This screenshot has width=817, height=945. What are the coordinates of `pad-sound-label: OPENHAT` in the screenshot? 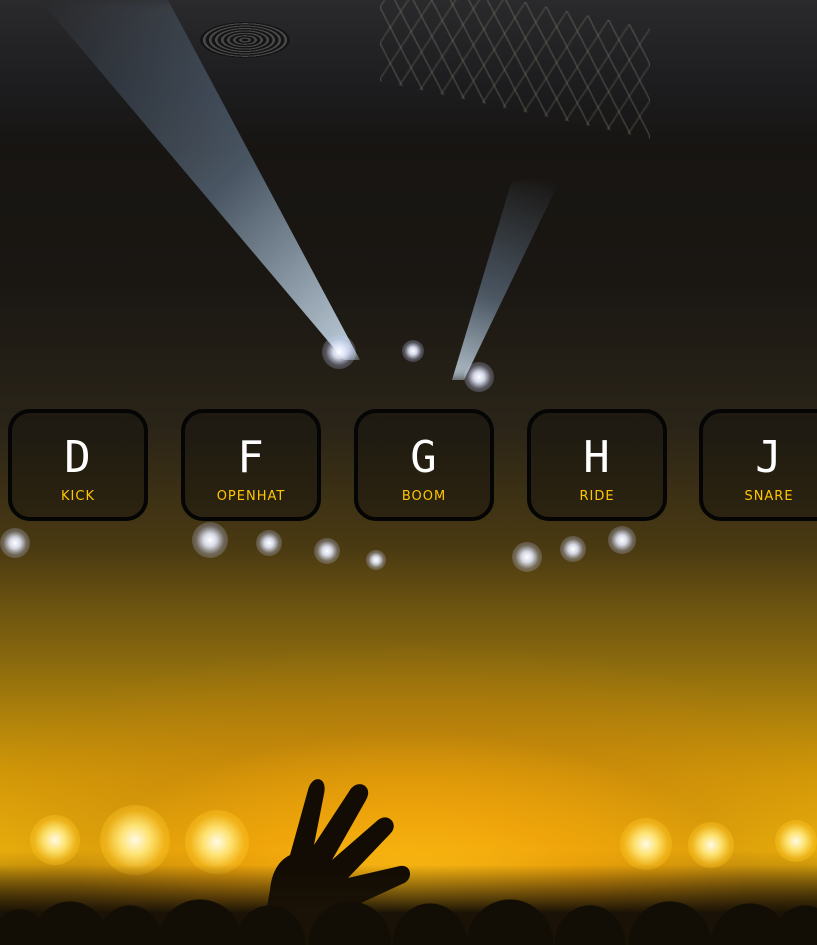 It's located at (251, 496).